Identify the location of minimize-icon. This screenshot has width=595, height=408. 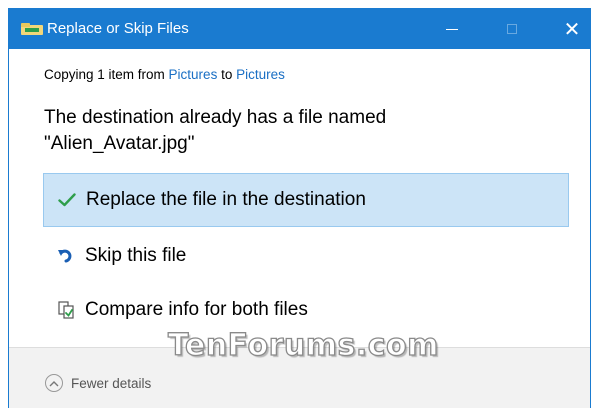
(452, 29).